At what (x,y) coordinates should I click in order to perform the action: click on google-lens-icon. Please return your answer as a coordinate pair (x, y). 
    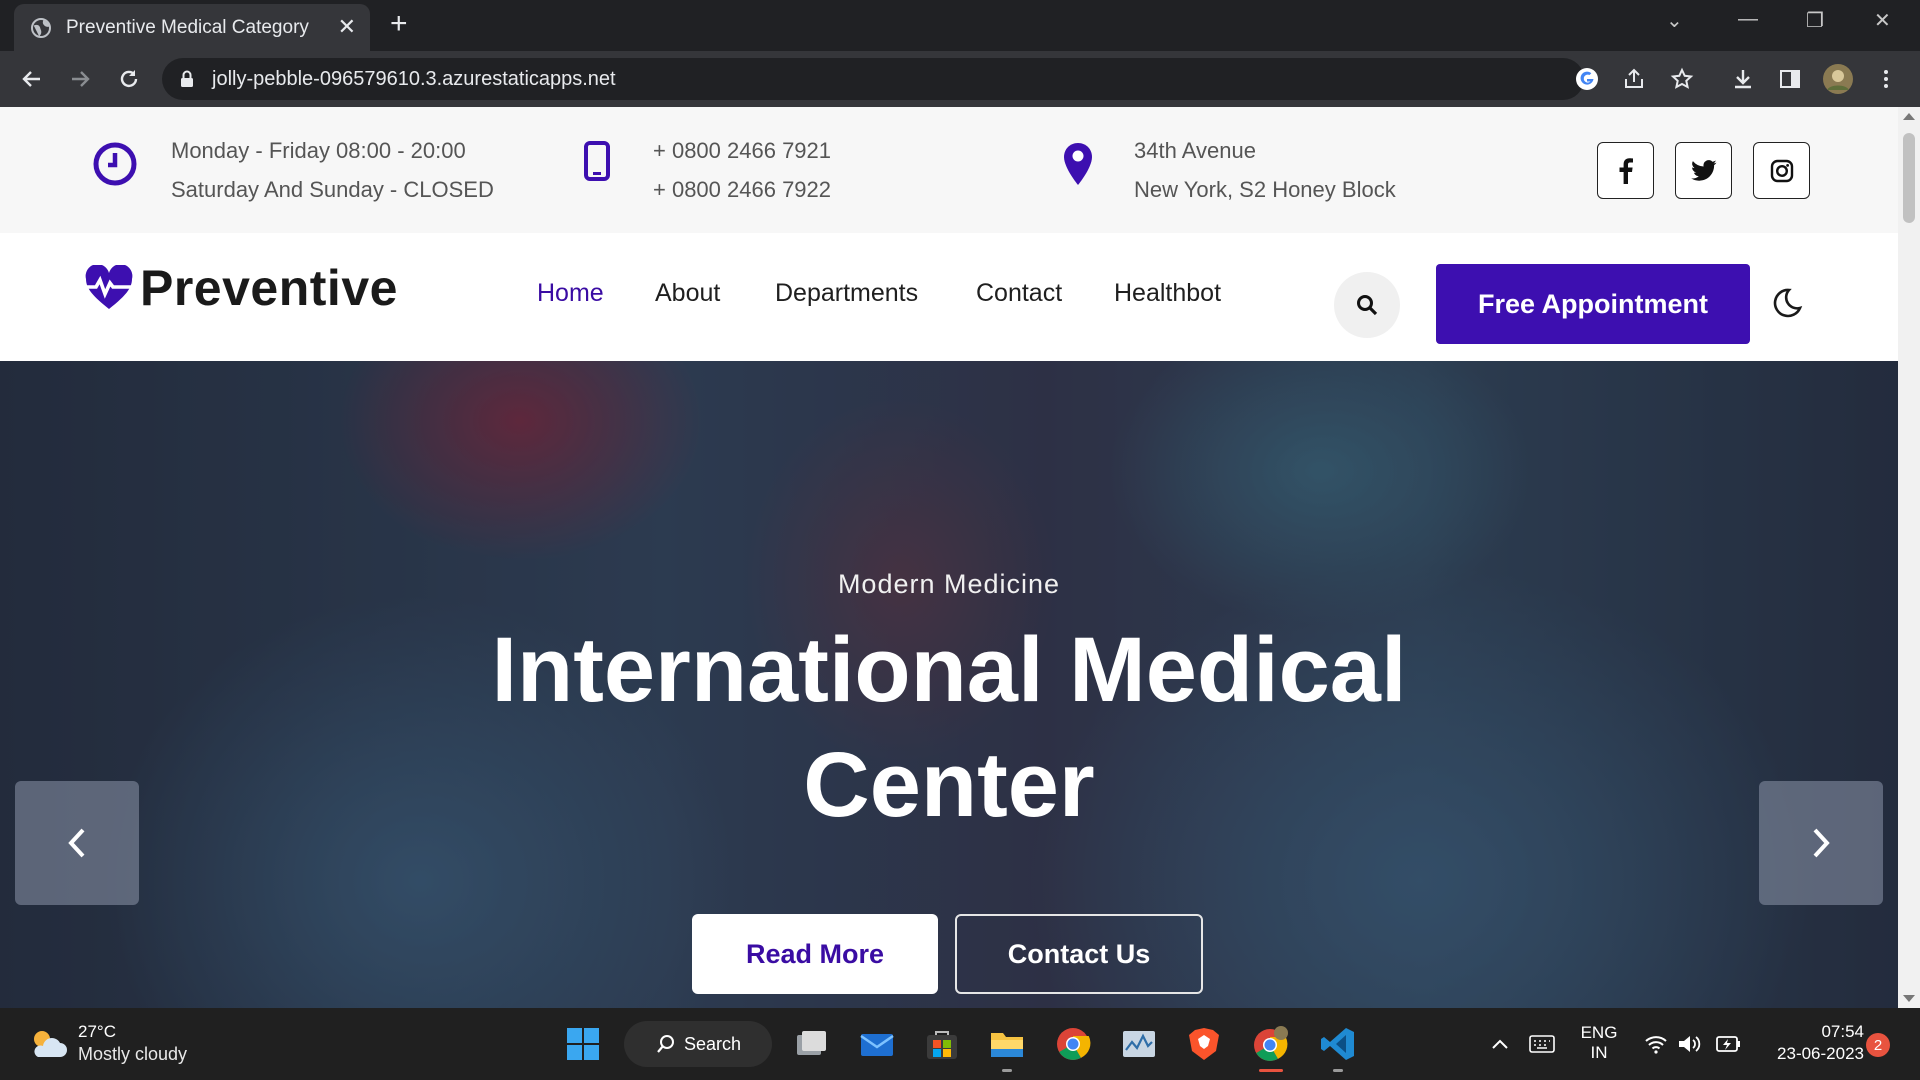
    Looking at the image, I should click on (1587, 79).